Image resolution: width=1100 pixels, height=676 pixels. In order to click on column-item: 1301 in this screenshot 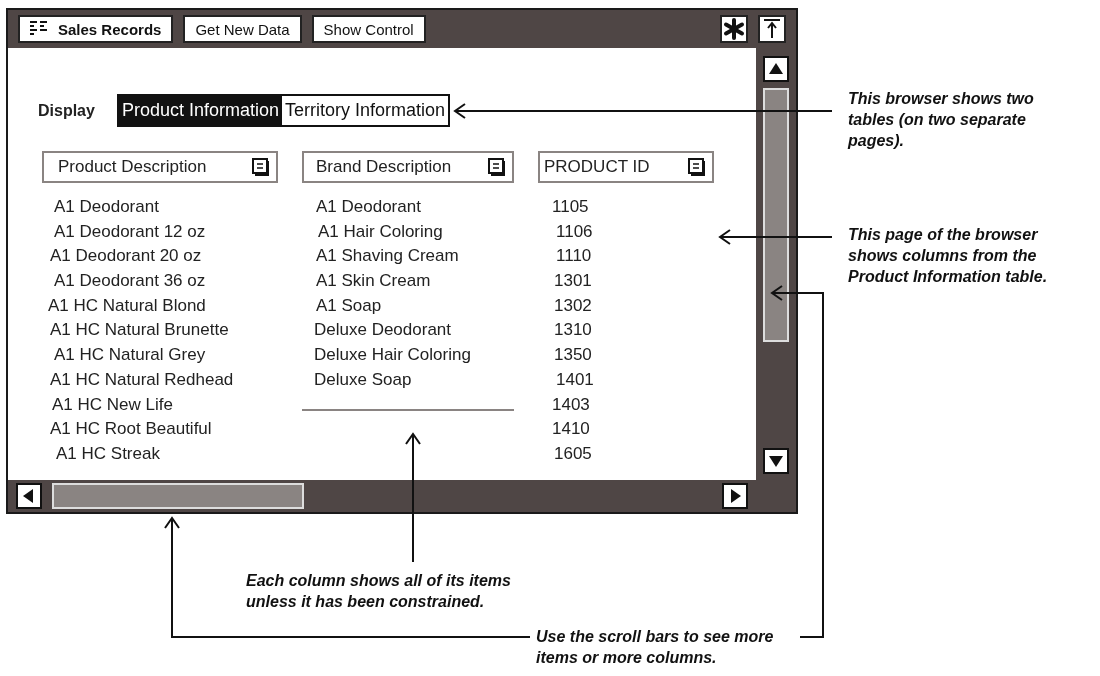, I will do `click(626, 281)`.